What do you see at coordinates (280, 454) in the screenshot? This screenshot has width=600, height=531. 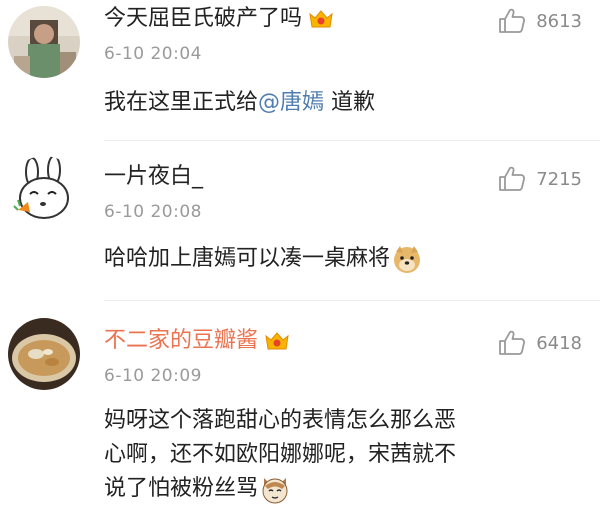 I see `comment-text-line: 心啊，还不如欧阳娜娜呢，宋茜就不` at bounding box center [280, 454].